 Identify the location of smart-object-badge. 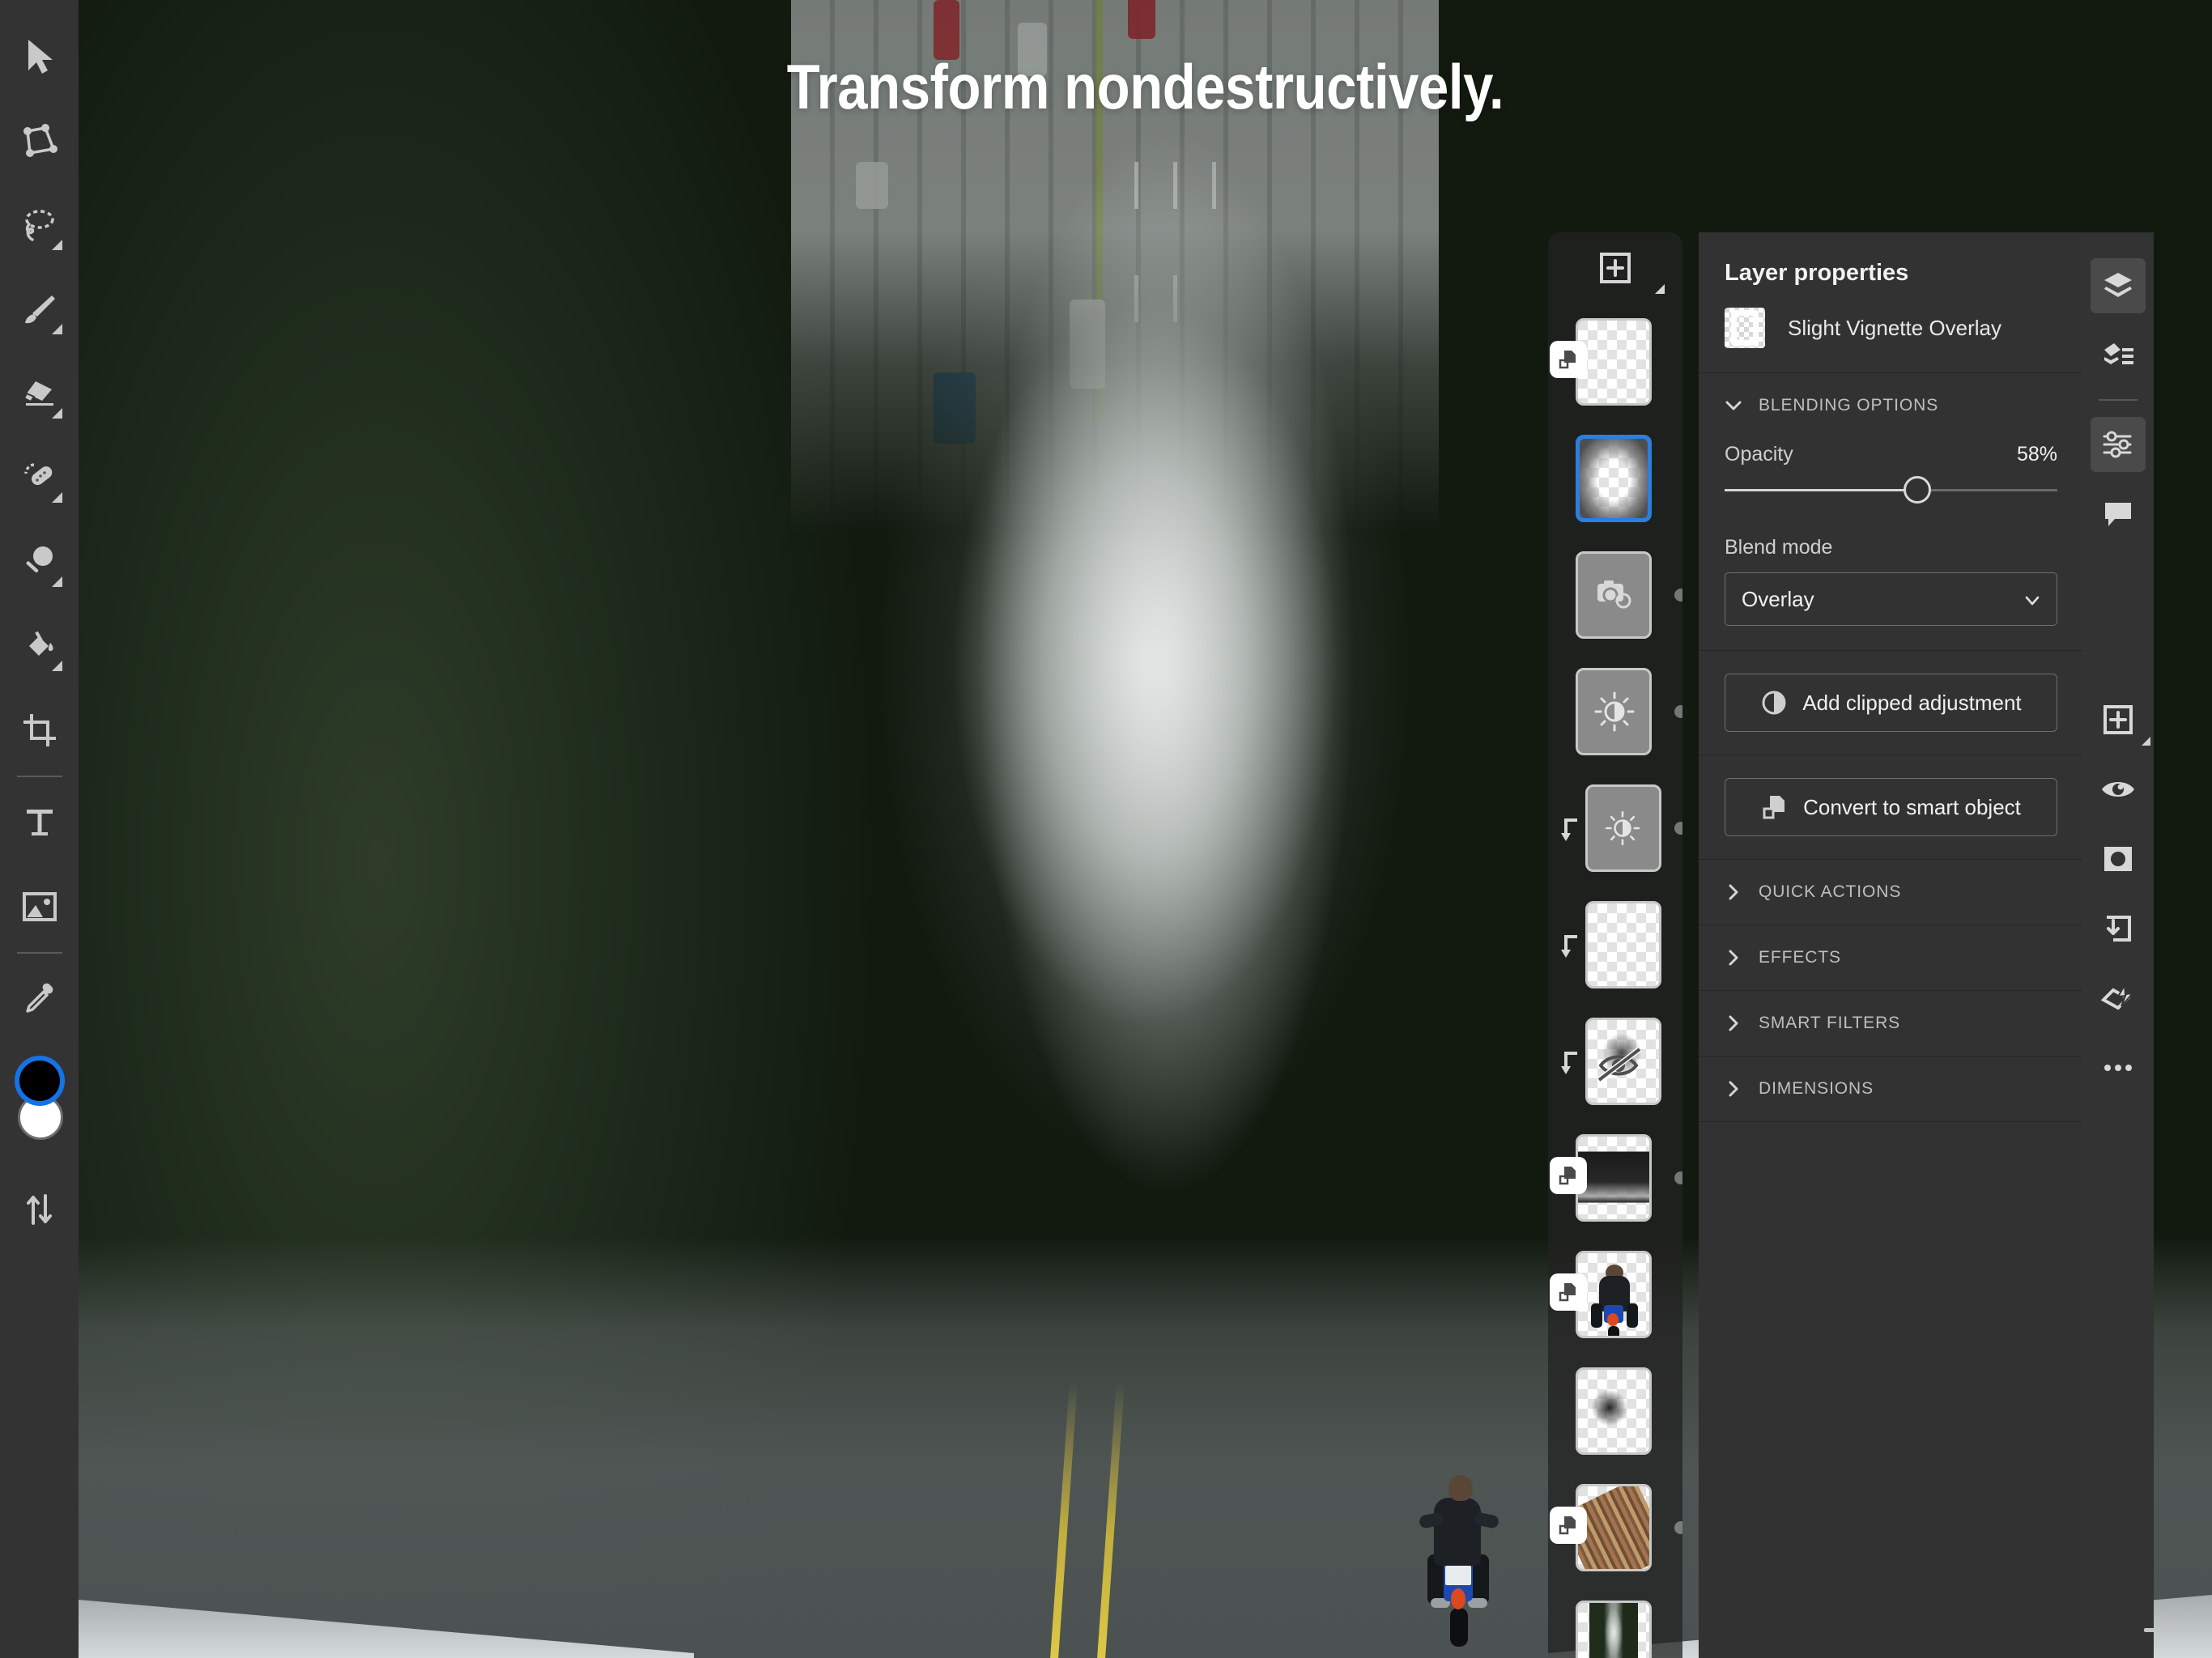
(1569, 1292).